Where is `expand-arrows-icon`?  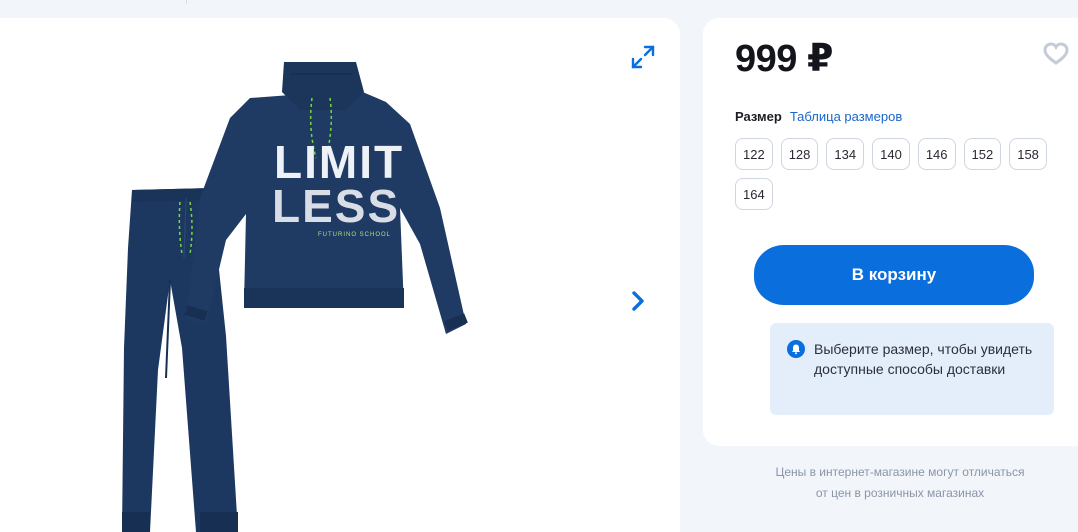
expand-arrows-icon is located at coordinates (643, 57).